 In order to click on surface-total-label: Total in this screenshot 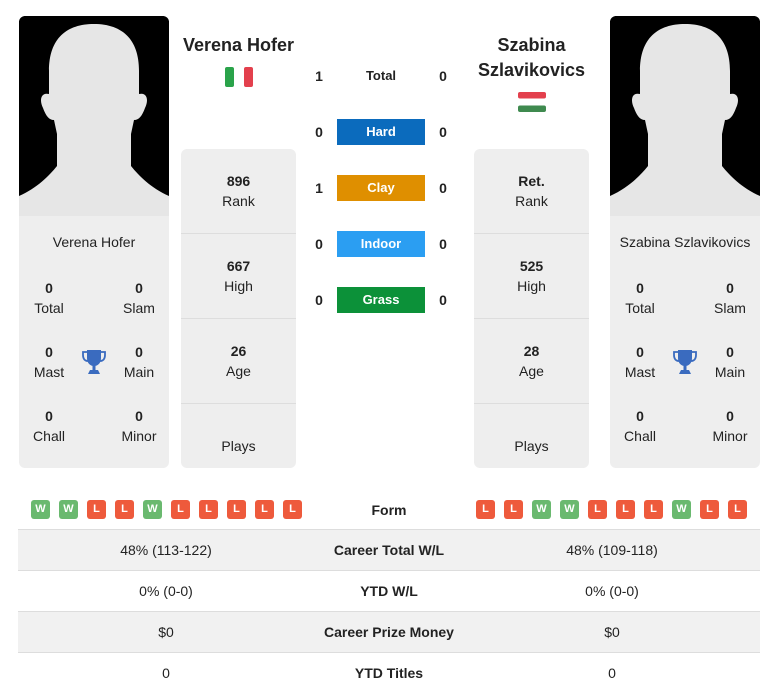, I will do `click(381, 75)`.